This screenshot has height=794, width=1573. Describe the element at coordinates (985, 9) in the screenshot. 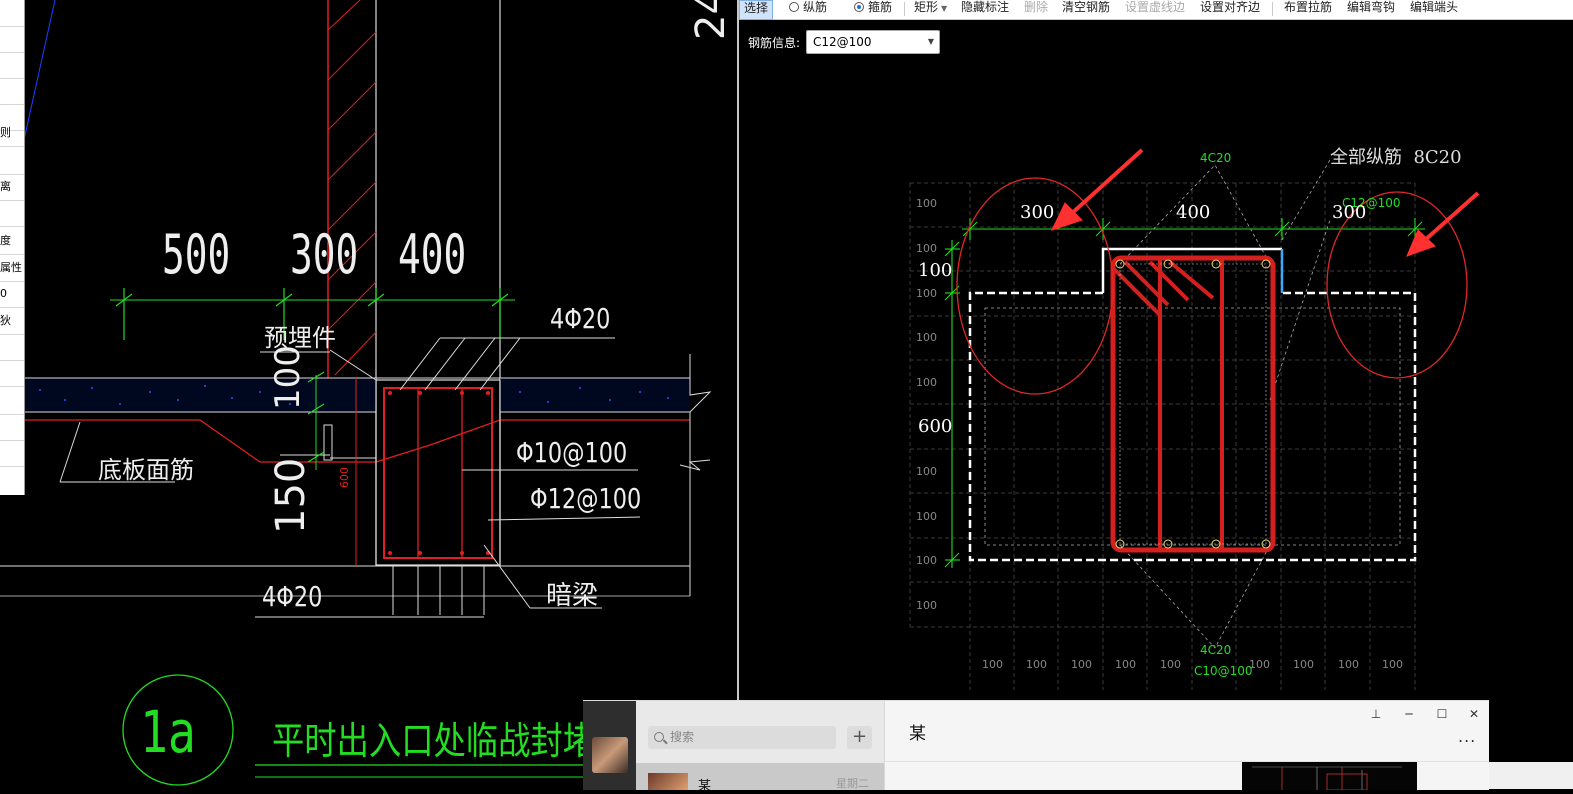

I see `hide-annotation-button: 隐藏标注` at that location.